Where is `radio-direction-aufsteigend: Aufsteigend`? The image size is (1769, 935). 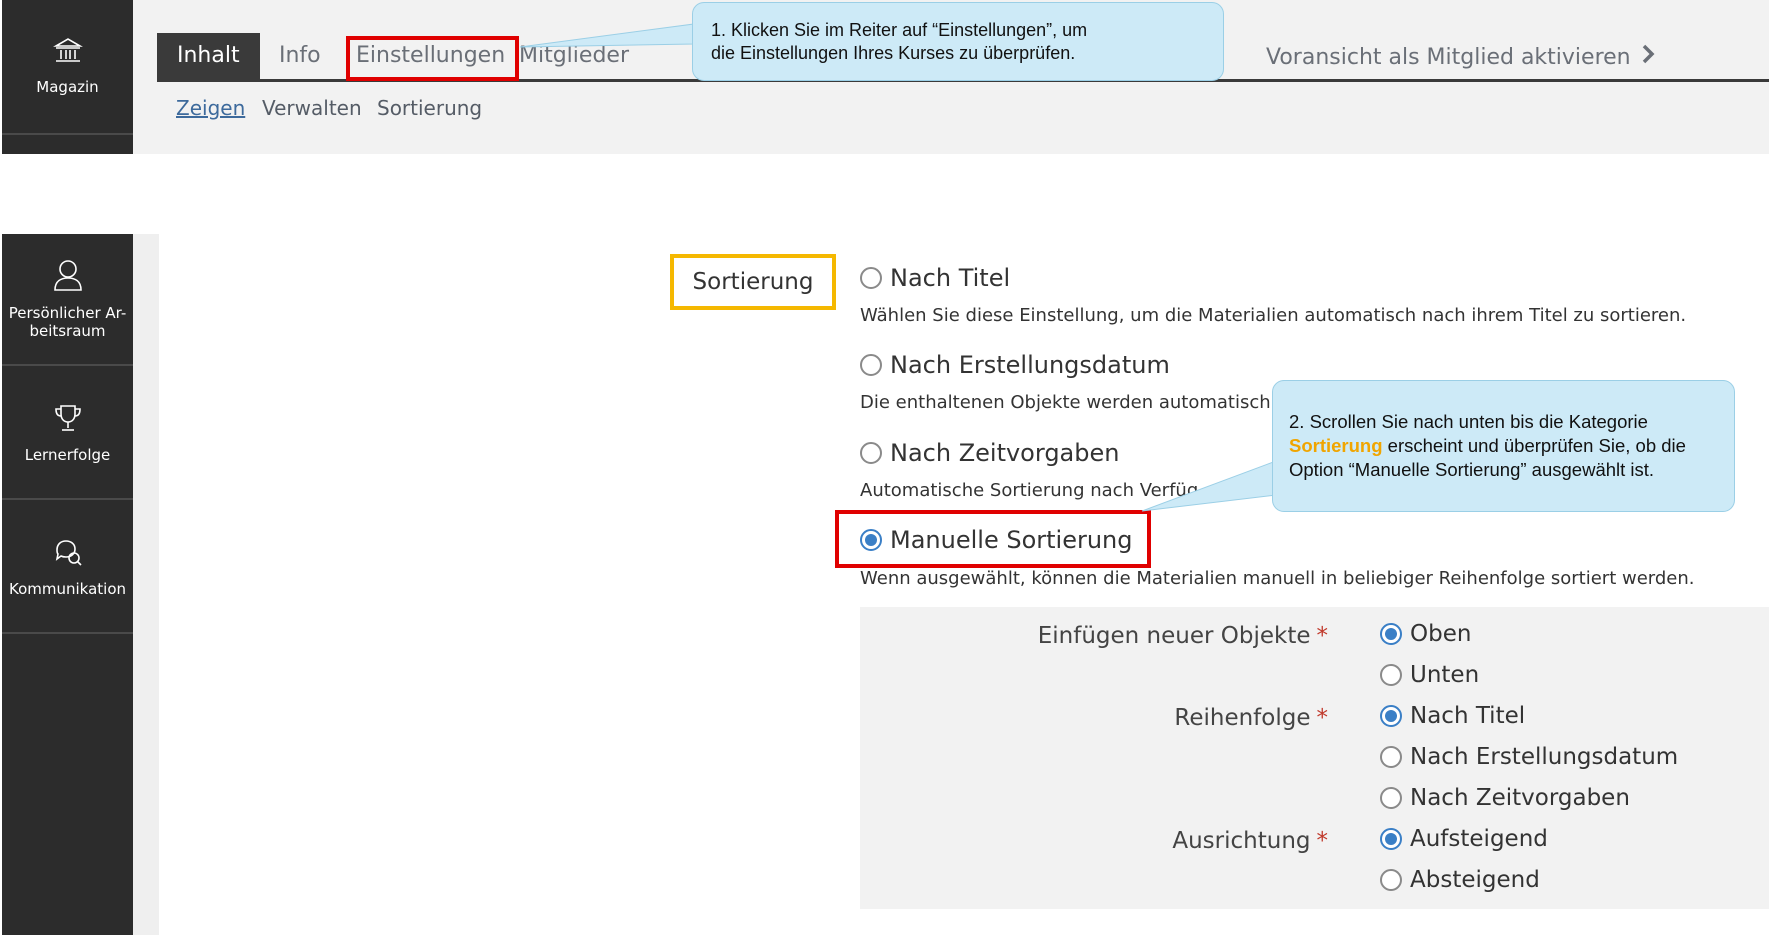 radio-direction-aufsteigend: Aufsteigend is located at coordinates (1464, 839).